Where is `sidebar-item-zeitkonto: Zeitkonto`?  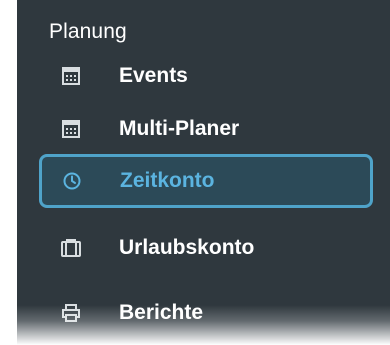 sidebar-item-zeitkonto: Zeitkonto is located at coordinates (206, 181).